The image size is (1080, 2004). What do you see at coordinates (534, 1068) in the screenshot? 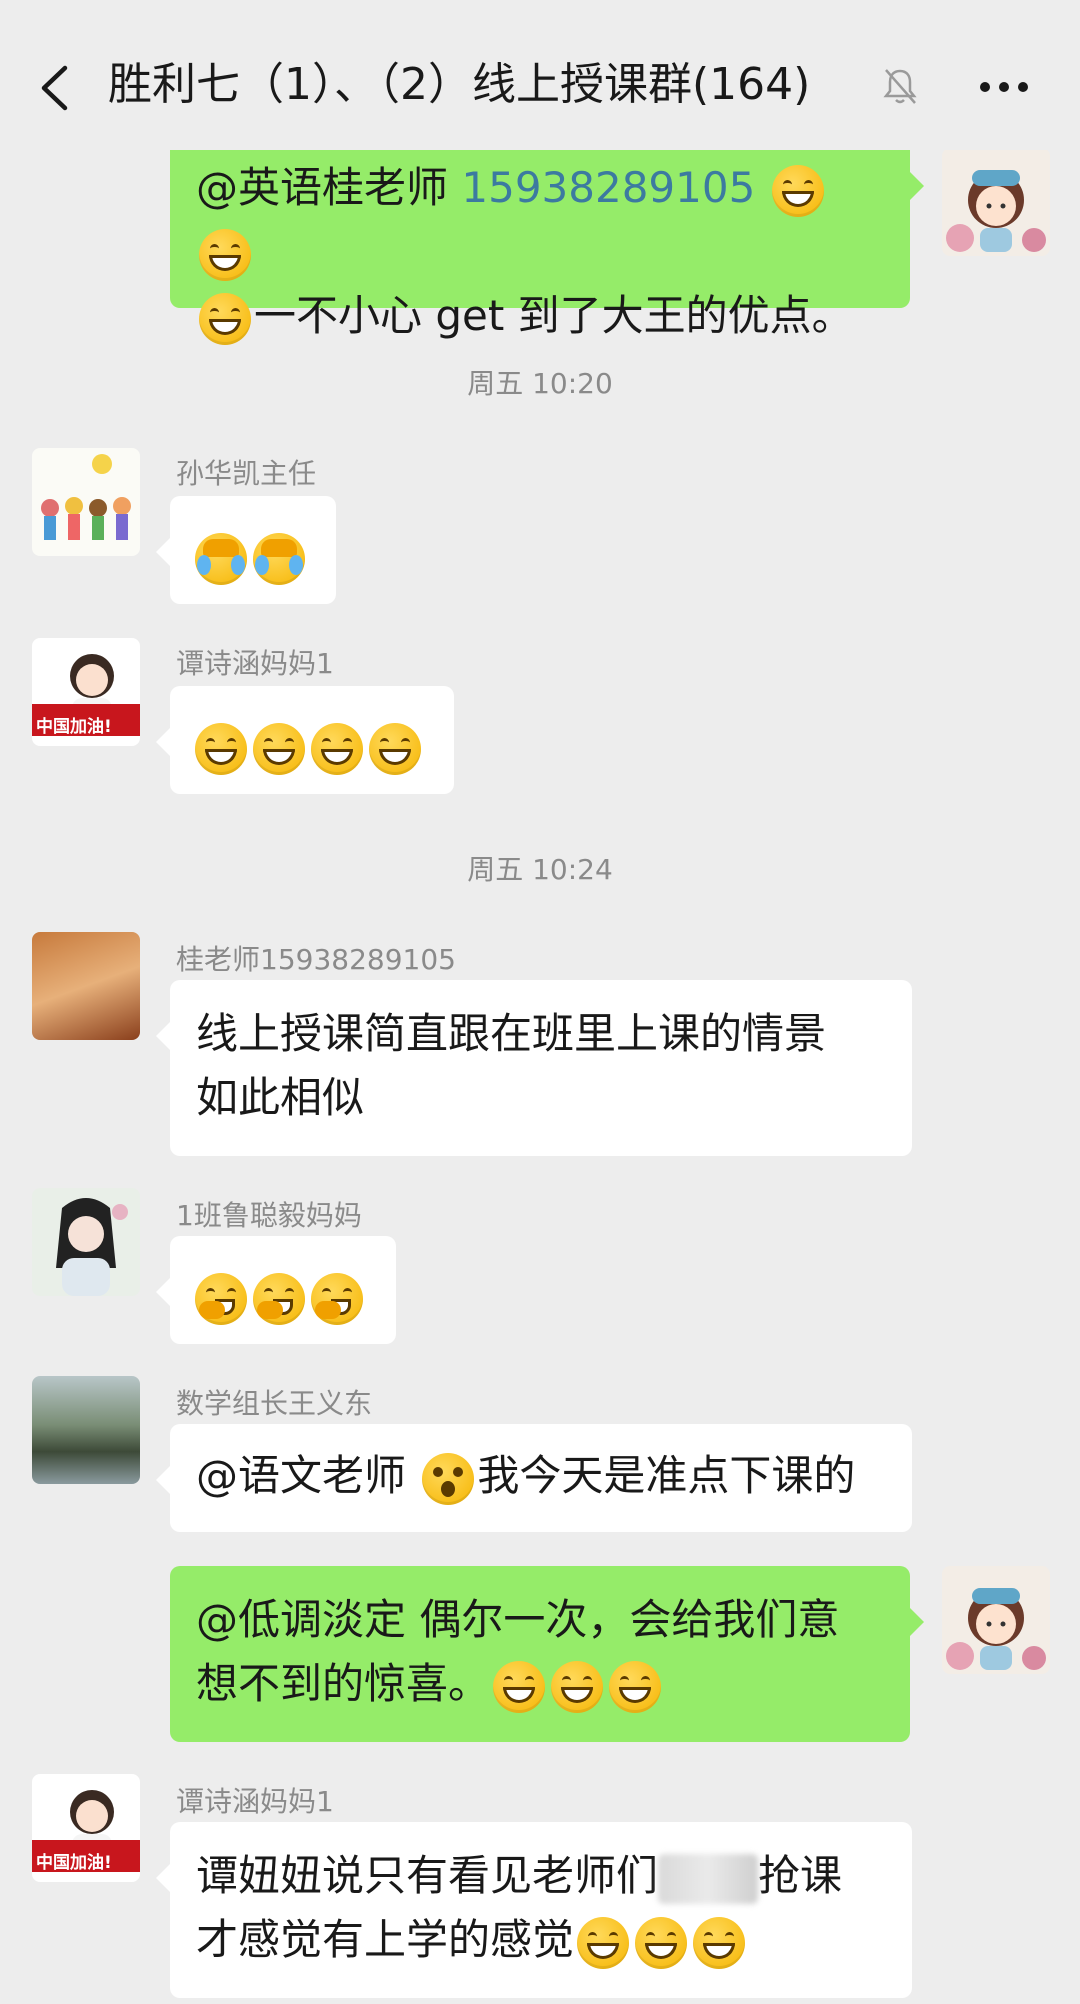
I see `message-bubble: 线上授课简直跟在班里上课的情景 如此相似` at bounding box center [534, 1068].